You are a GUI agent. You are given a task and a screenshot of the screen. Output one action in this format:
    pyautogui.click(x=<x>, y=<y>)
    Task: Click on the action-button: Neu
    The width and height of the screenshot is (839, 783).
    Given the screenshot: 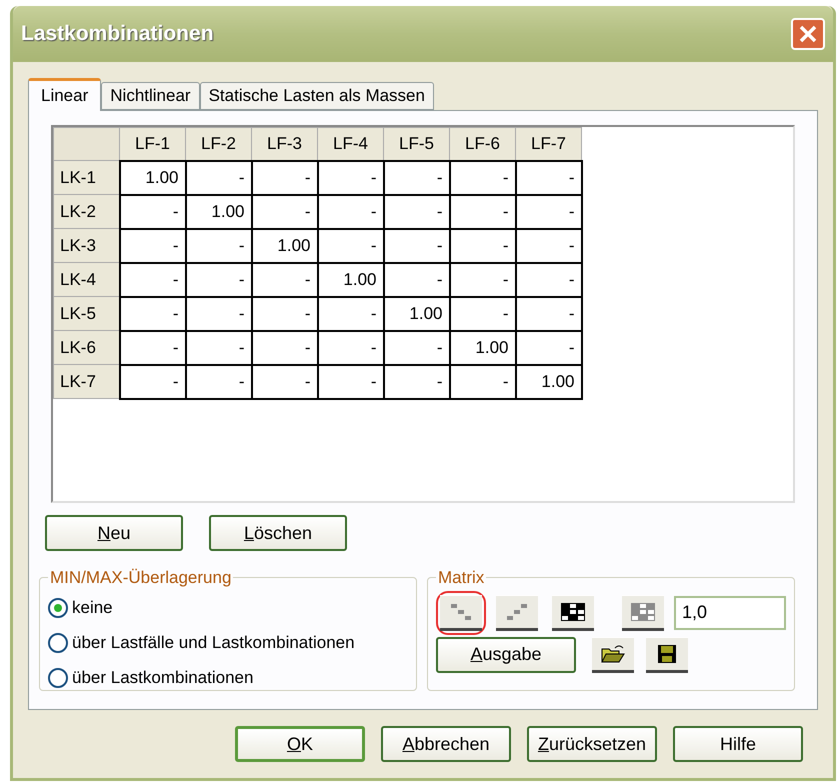 What is the action you would take?
    pyautogui.click(x=114, y=533)
    